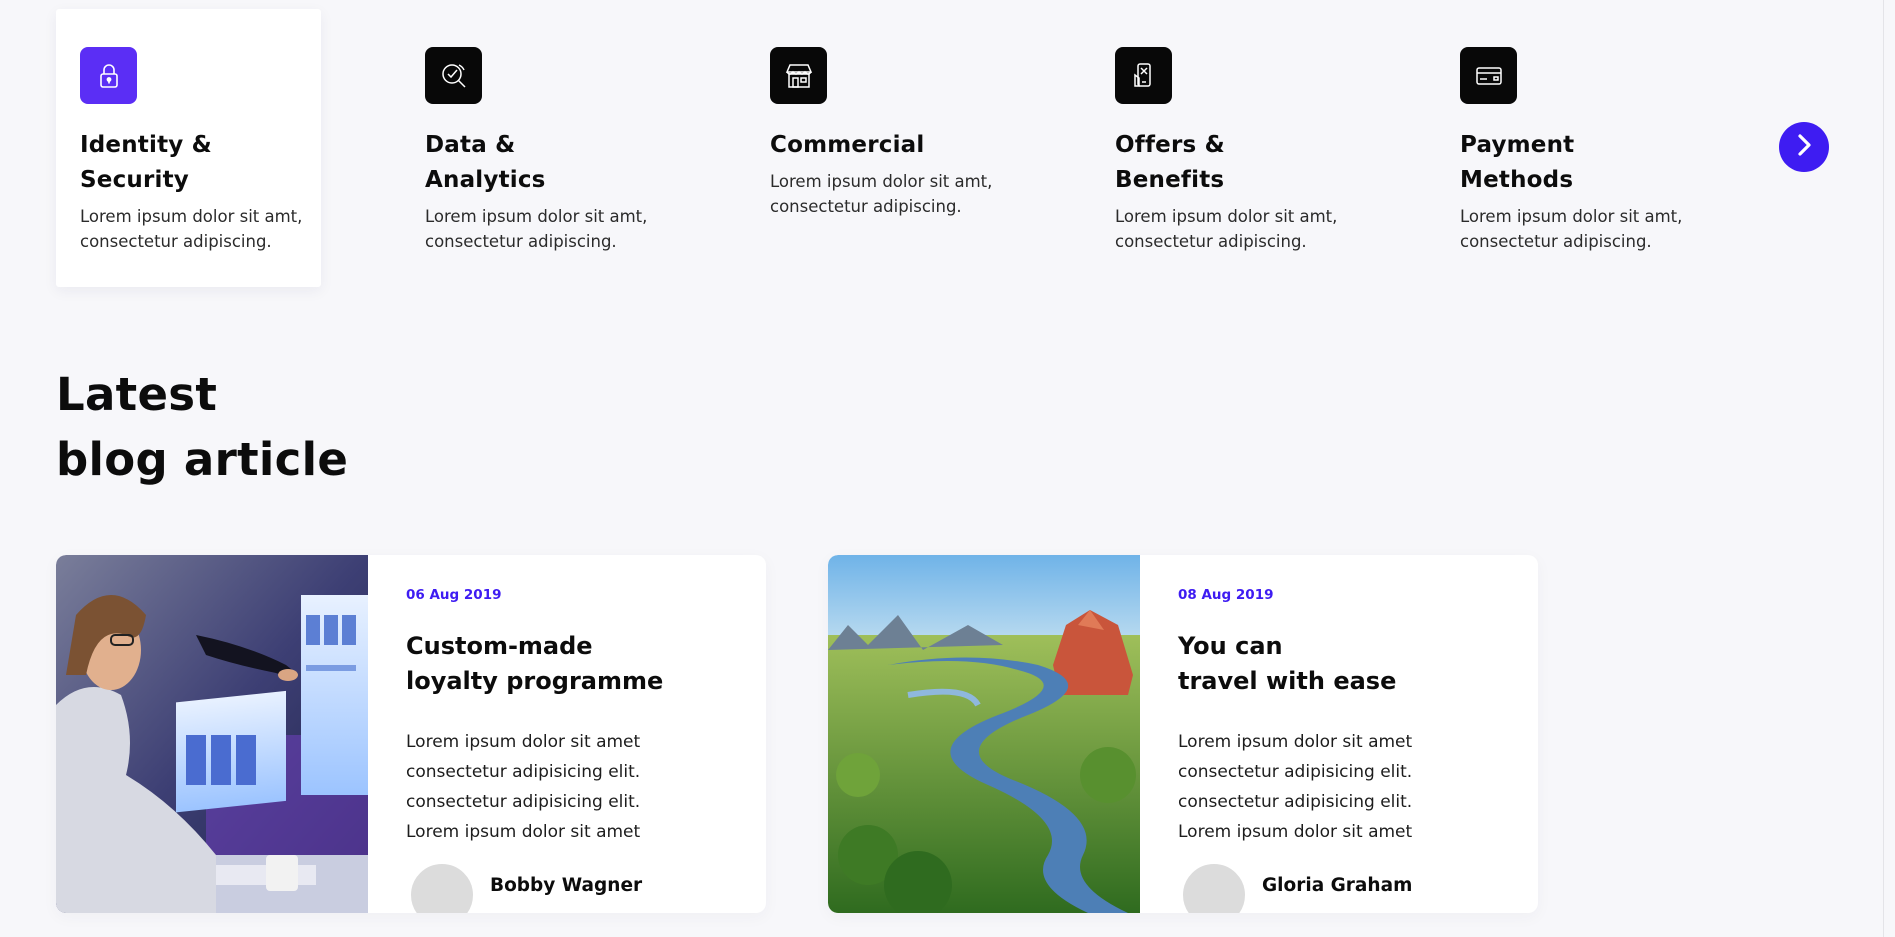  Describe the element at coordinates (453, 75) in the screenshot. I see `analytics-search-icon` at that location.